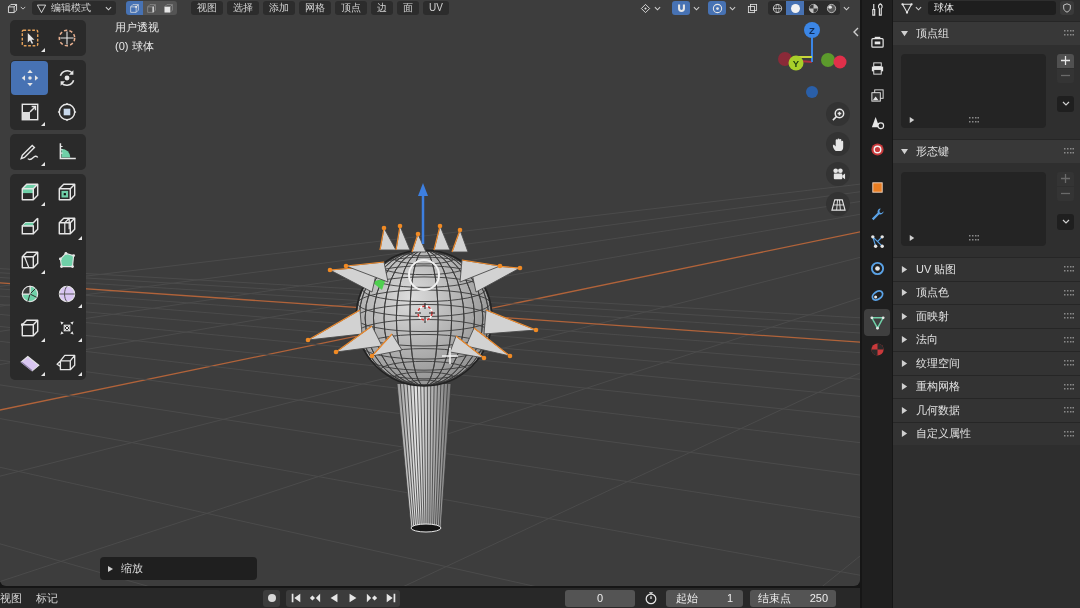 The height and width of the screenshot is (608, 1080). I want to click on data-name-field: 球体, so click(992, 8).